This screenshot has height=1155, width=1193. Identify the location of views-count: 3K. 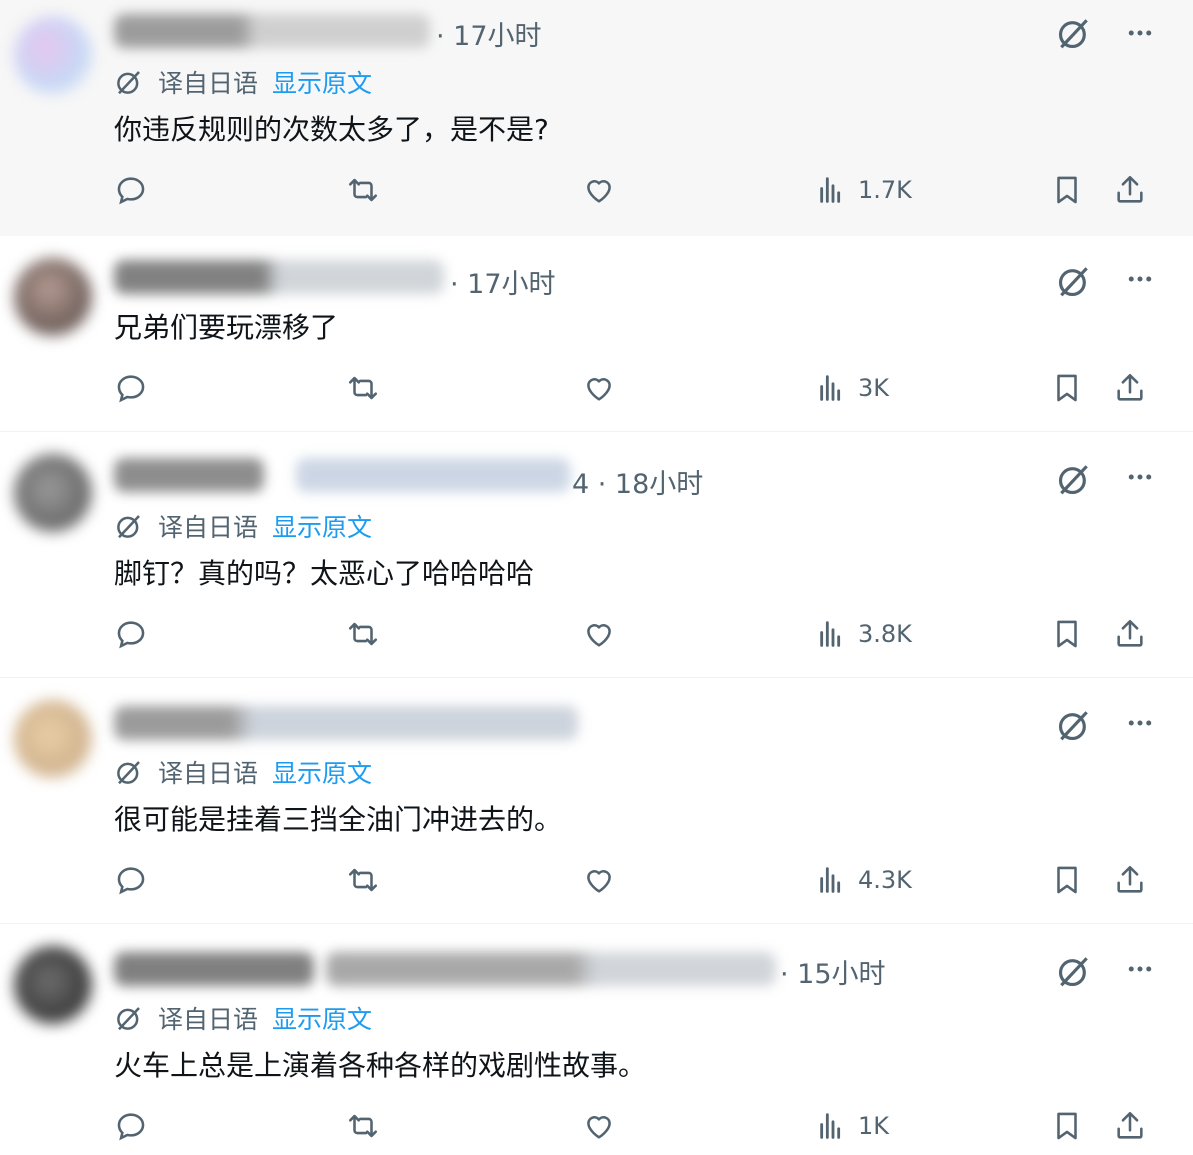
(874, 388).